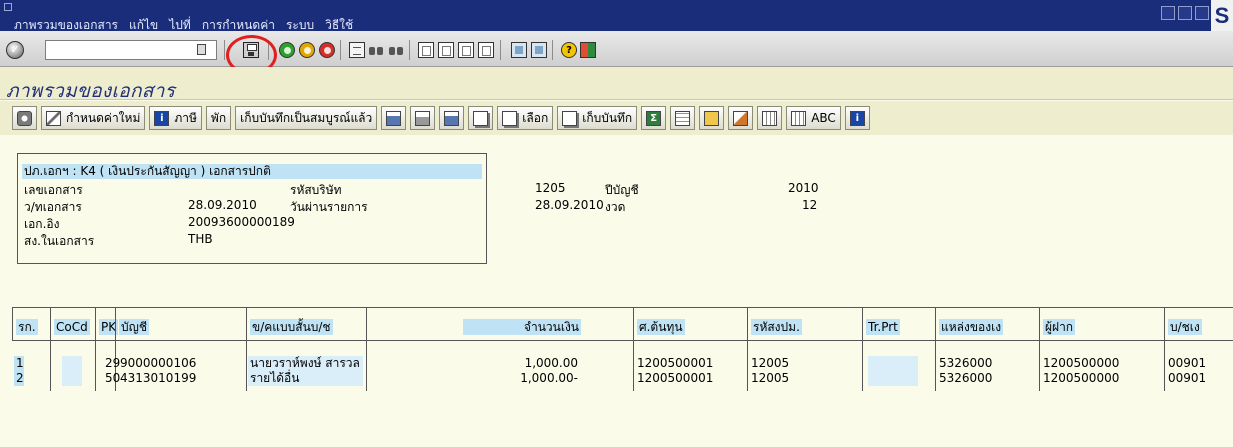  I want to click on calculator-icon, so click(770, 118).